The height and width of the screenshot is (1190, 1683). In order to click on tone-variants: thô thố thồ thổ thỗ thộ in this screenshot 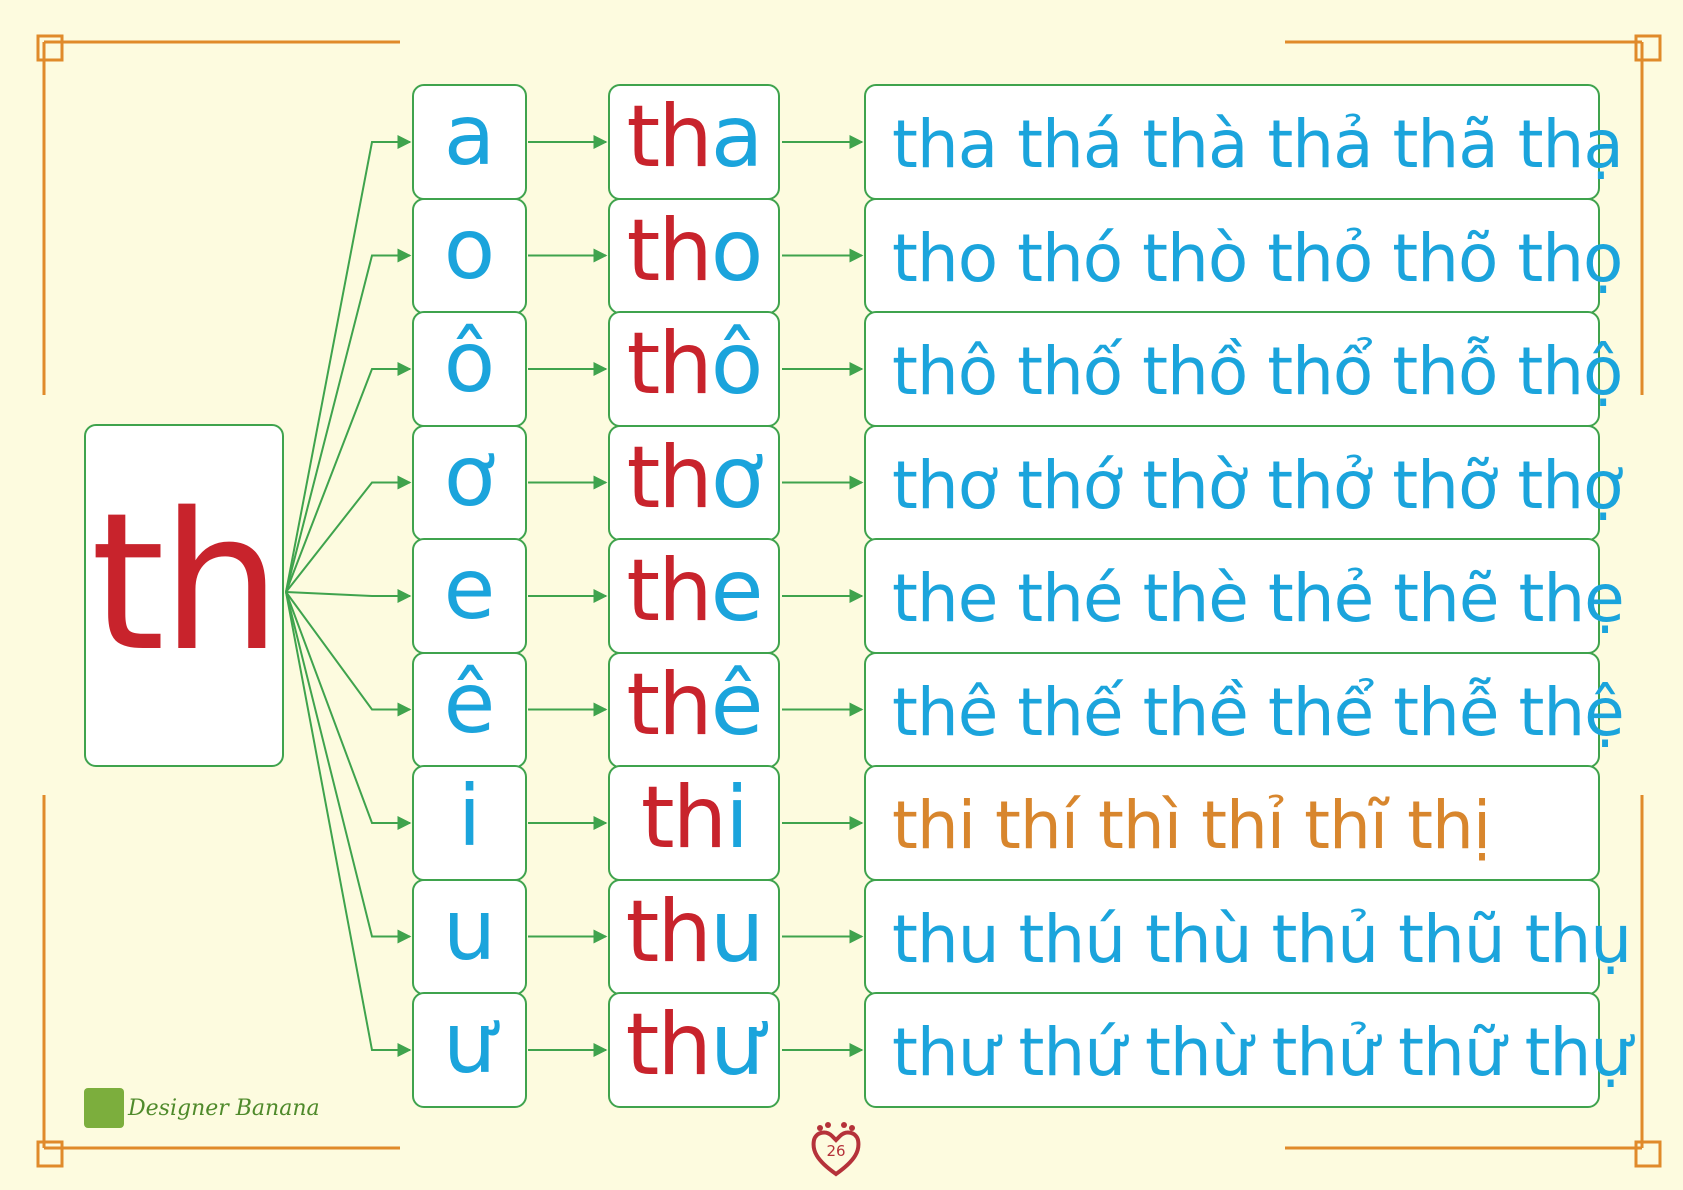, I will do `click(1257, 371)`.